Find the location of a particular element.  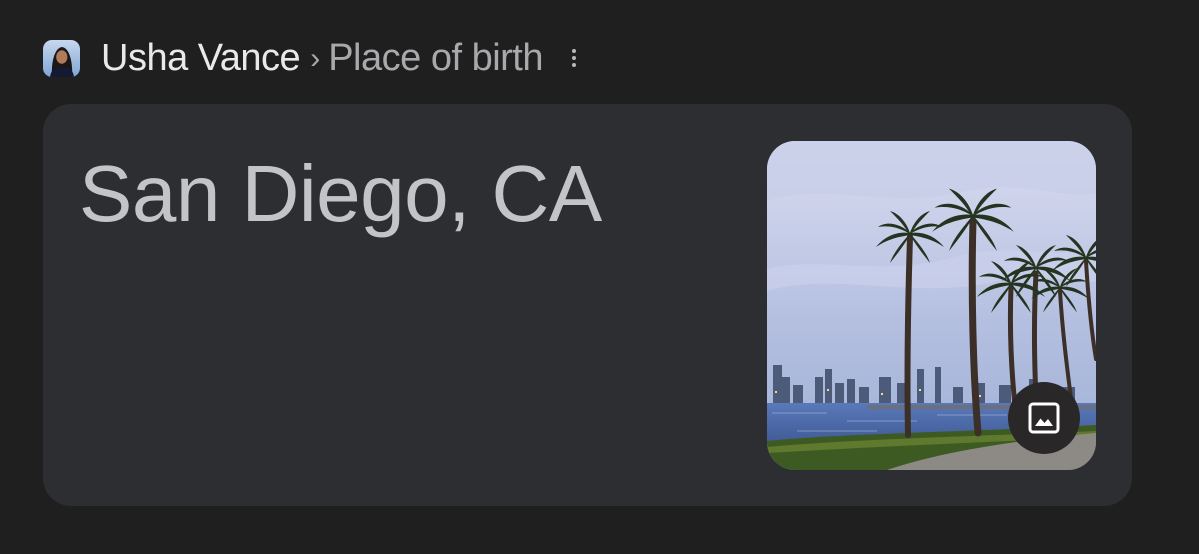

entity-name-link: Usha Vance is located at coordinates (201, 58).